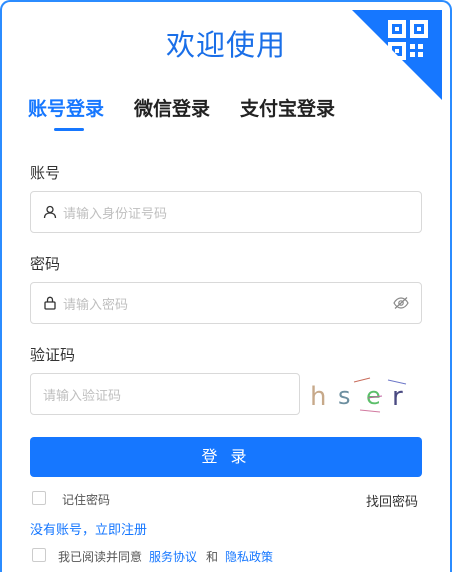 Image resolution: width=454 pixels, height=572 pixels. What do you see at coordinates (392, 500) in the screenshot?
I see `forgot-password-link: 找回密码` at bounding box center [392, 500].